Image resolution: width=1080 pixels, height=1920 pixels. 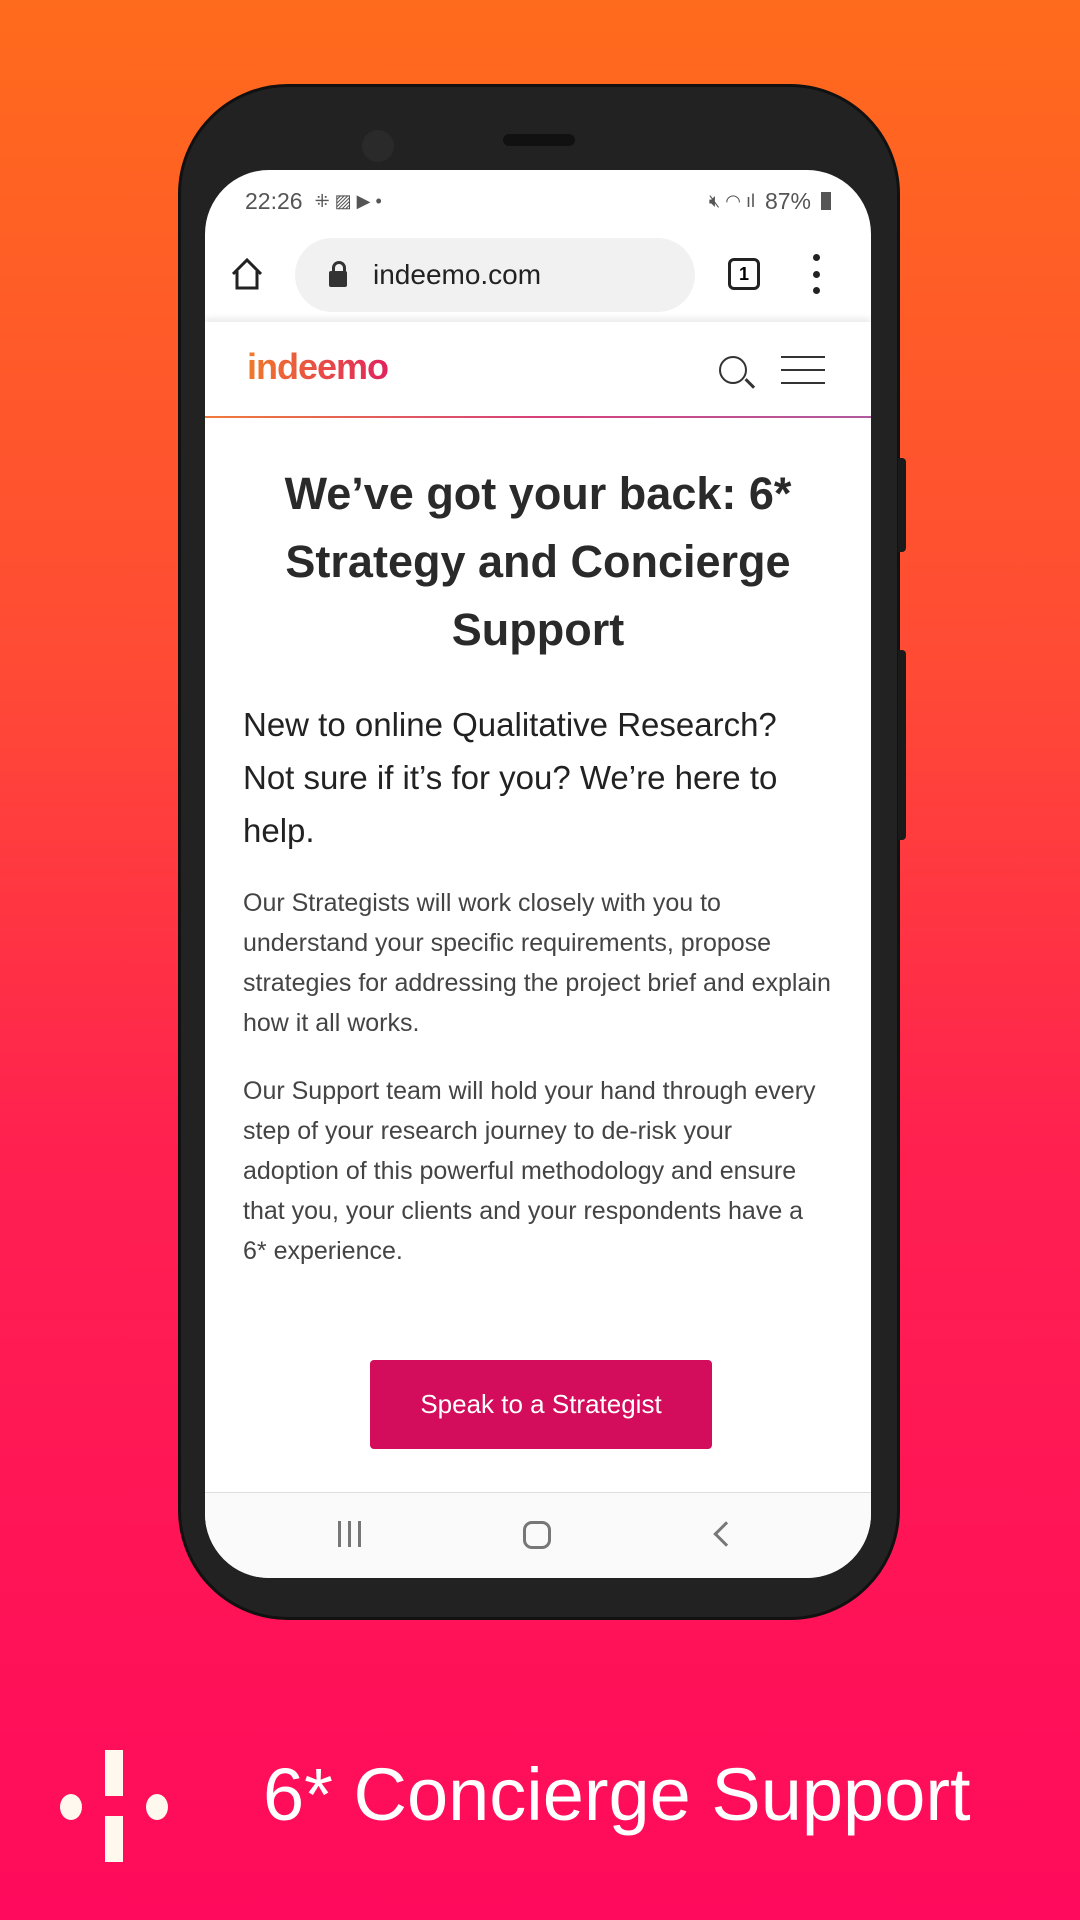 What do you see at coordinates (378, 146) in the screenshot?
I see `front-camera` at bounding box center [378, 146].